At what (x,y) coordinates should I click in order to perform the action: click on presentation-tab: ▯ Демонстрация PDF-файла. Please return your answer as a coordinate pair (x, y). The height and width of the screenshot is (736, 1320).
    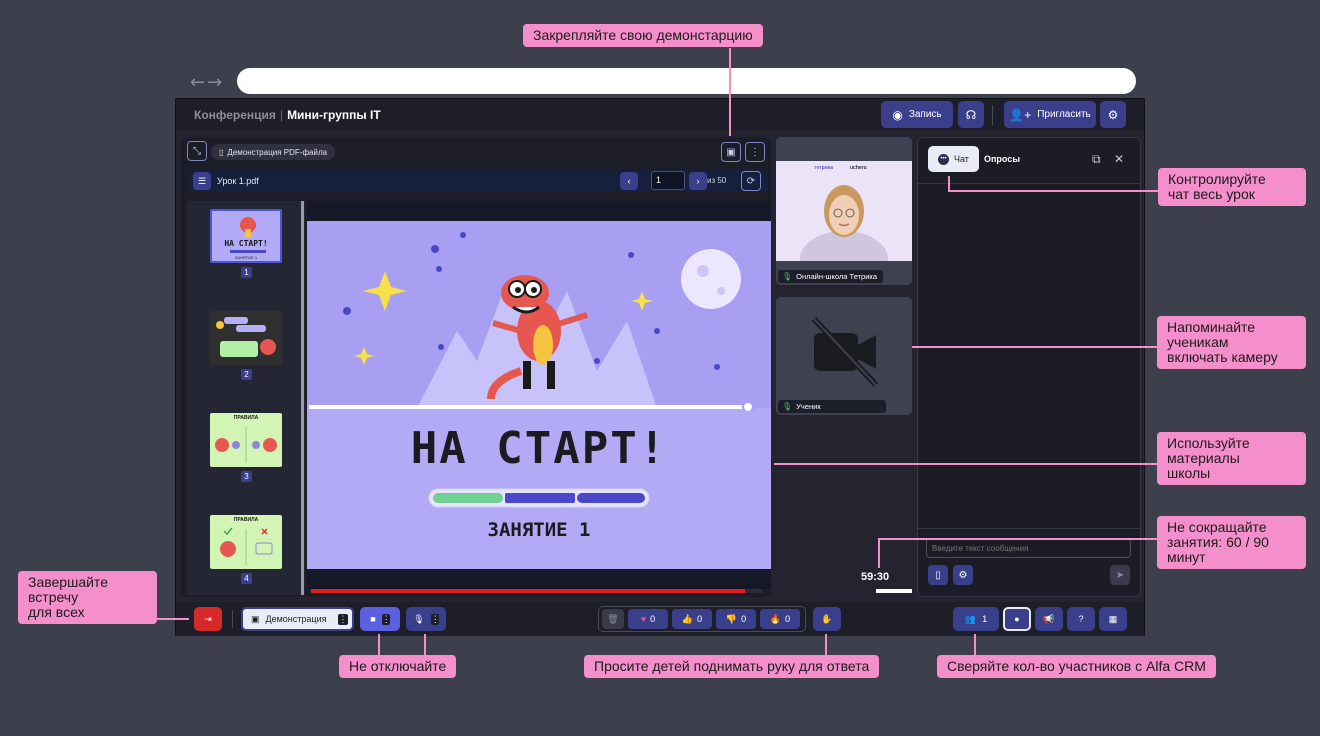
    Looking at the image, I should click on (273, 152).